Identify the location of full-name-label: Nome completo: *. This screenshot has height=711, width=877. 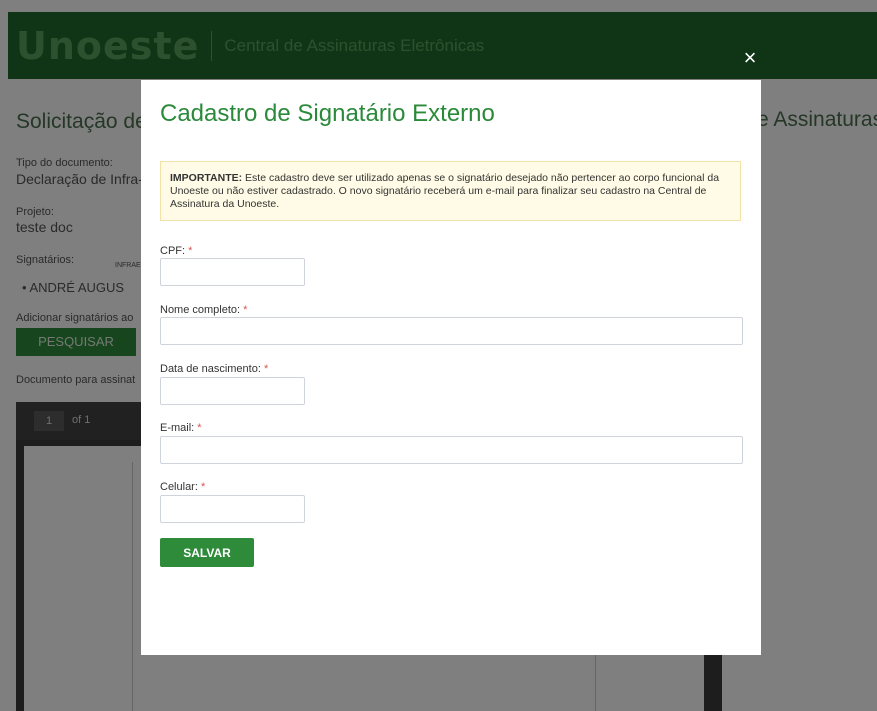
(203, 310).